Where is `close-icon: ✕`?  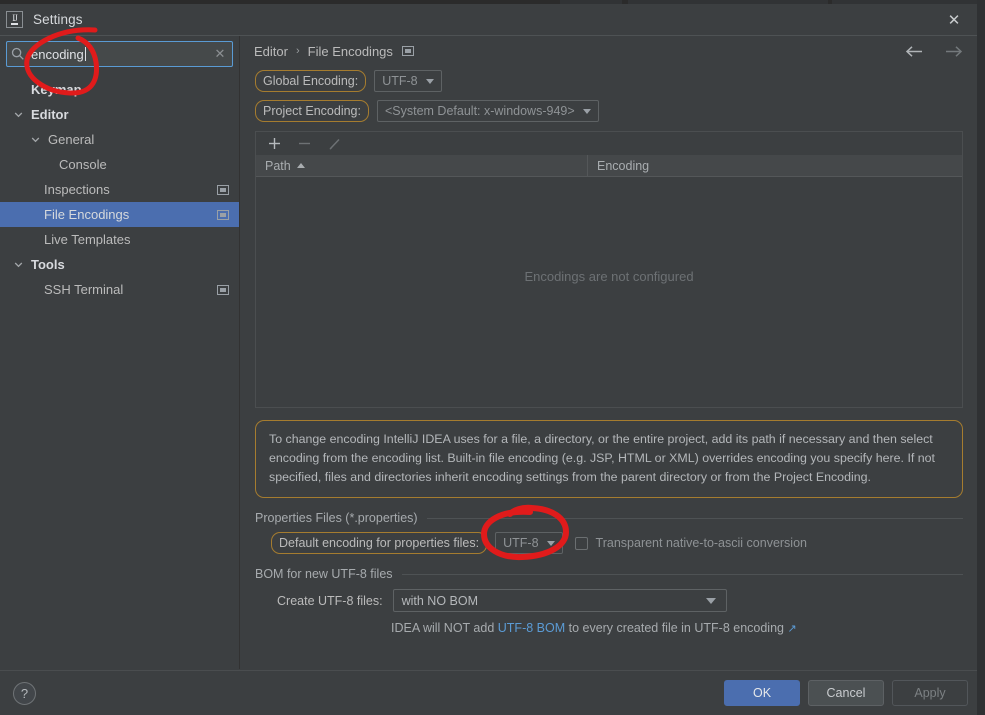
close-icon: ✕ is located at coordinates (954, 19).